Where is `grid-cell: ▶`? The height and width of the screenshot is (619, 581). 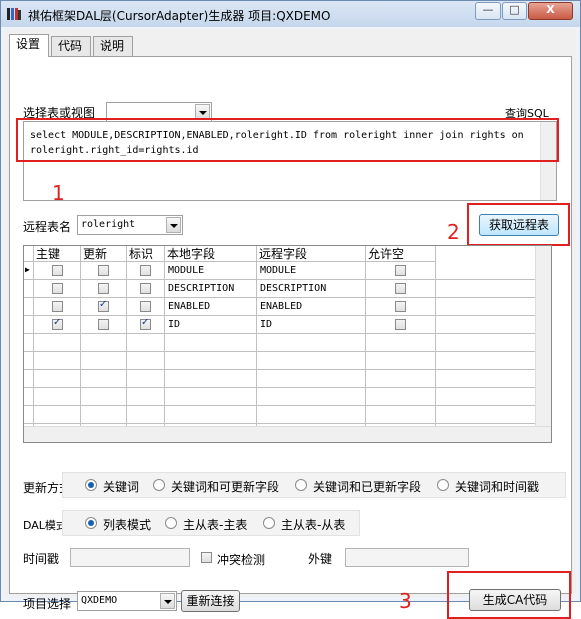
grid-cell: ▶ is located at coordinates (29, 271).